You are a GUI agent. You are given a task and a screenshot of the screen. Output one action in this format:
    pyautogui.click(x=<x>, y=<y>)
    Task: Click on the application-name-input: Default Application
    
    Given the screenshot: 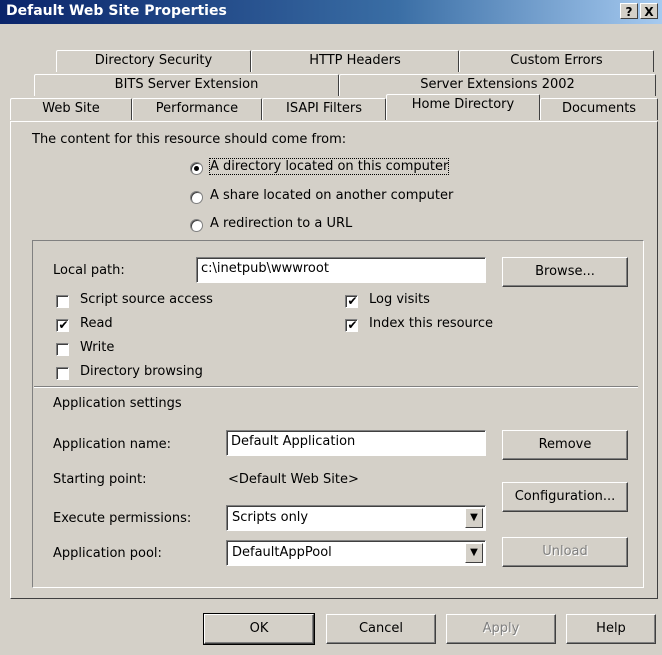 What is the action you would take?
    pyautogui.click(x=356, y=443)
    